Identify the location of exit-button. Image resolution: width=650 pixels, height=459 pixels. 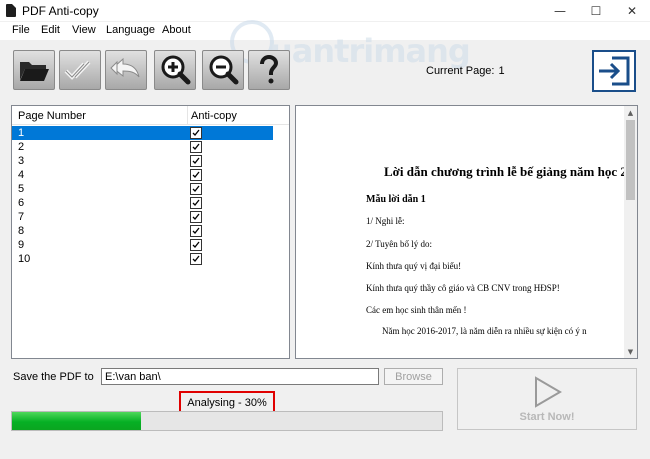
(614, 71).